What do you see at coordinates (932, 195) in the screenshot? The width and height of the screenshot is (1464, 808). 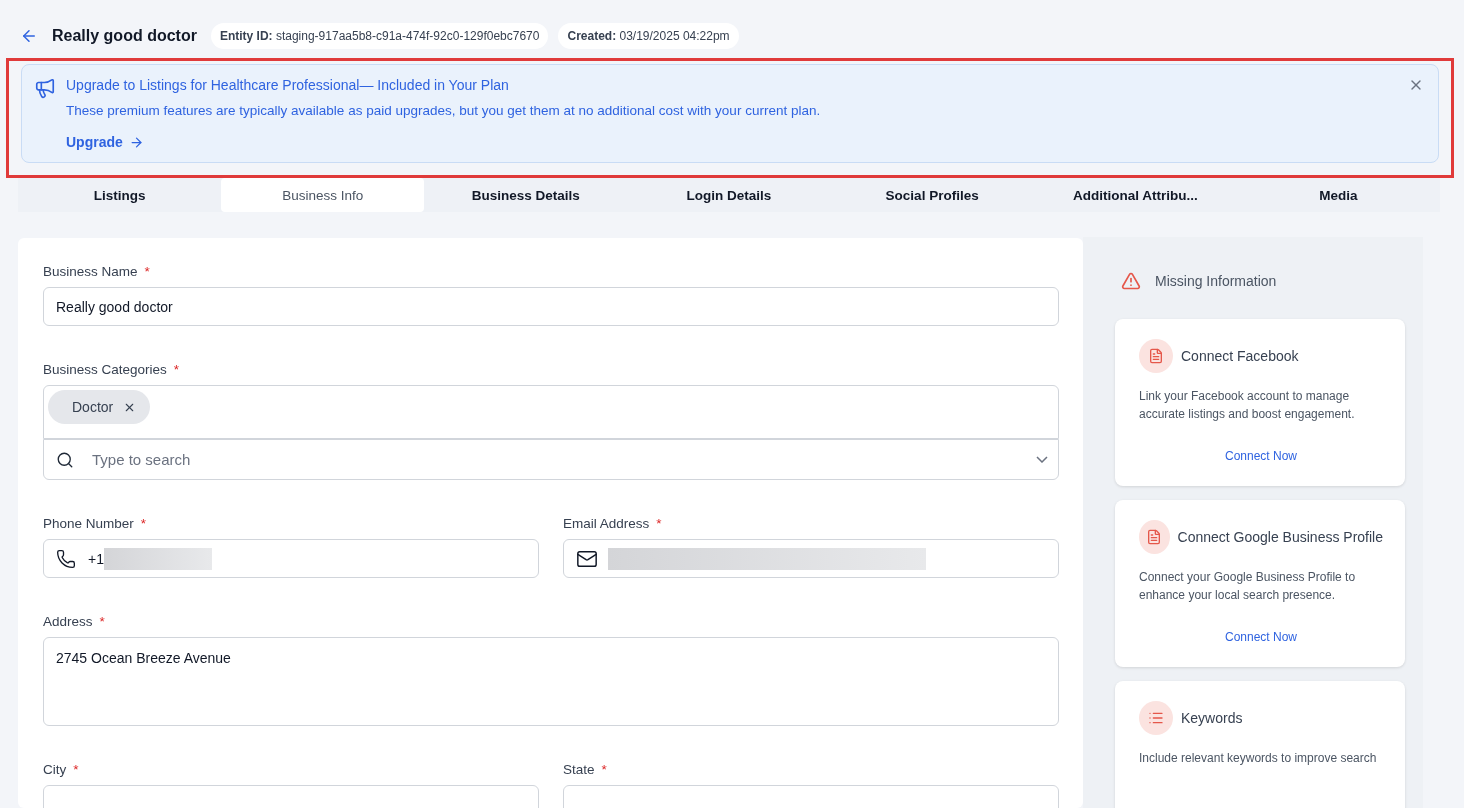 I see `tab: Social Profiles` at bounding box center [932, 195].